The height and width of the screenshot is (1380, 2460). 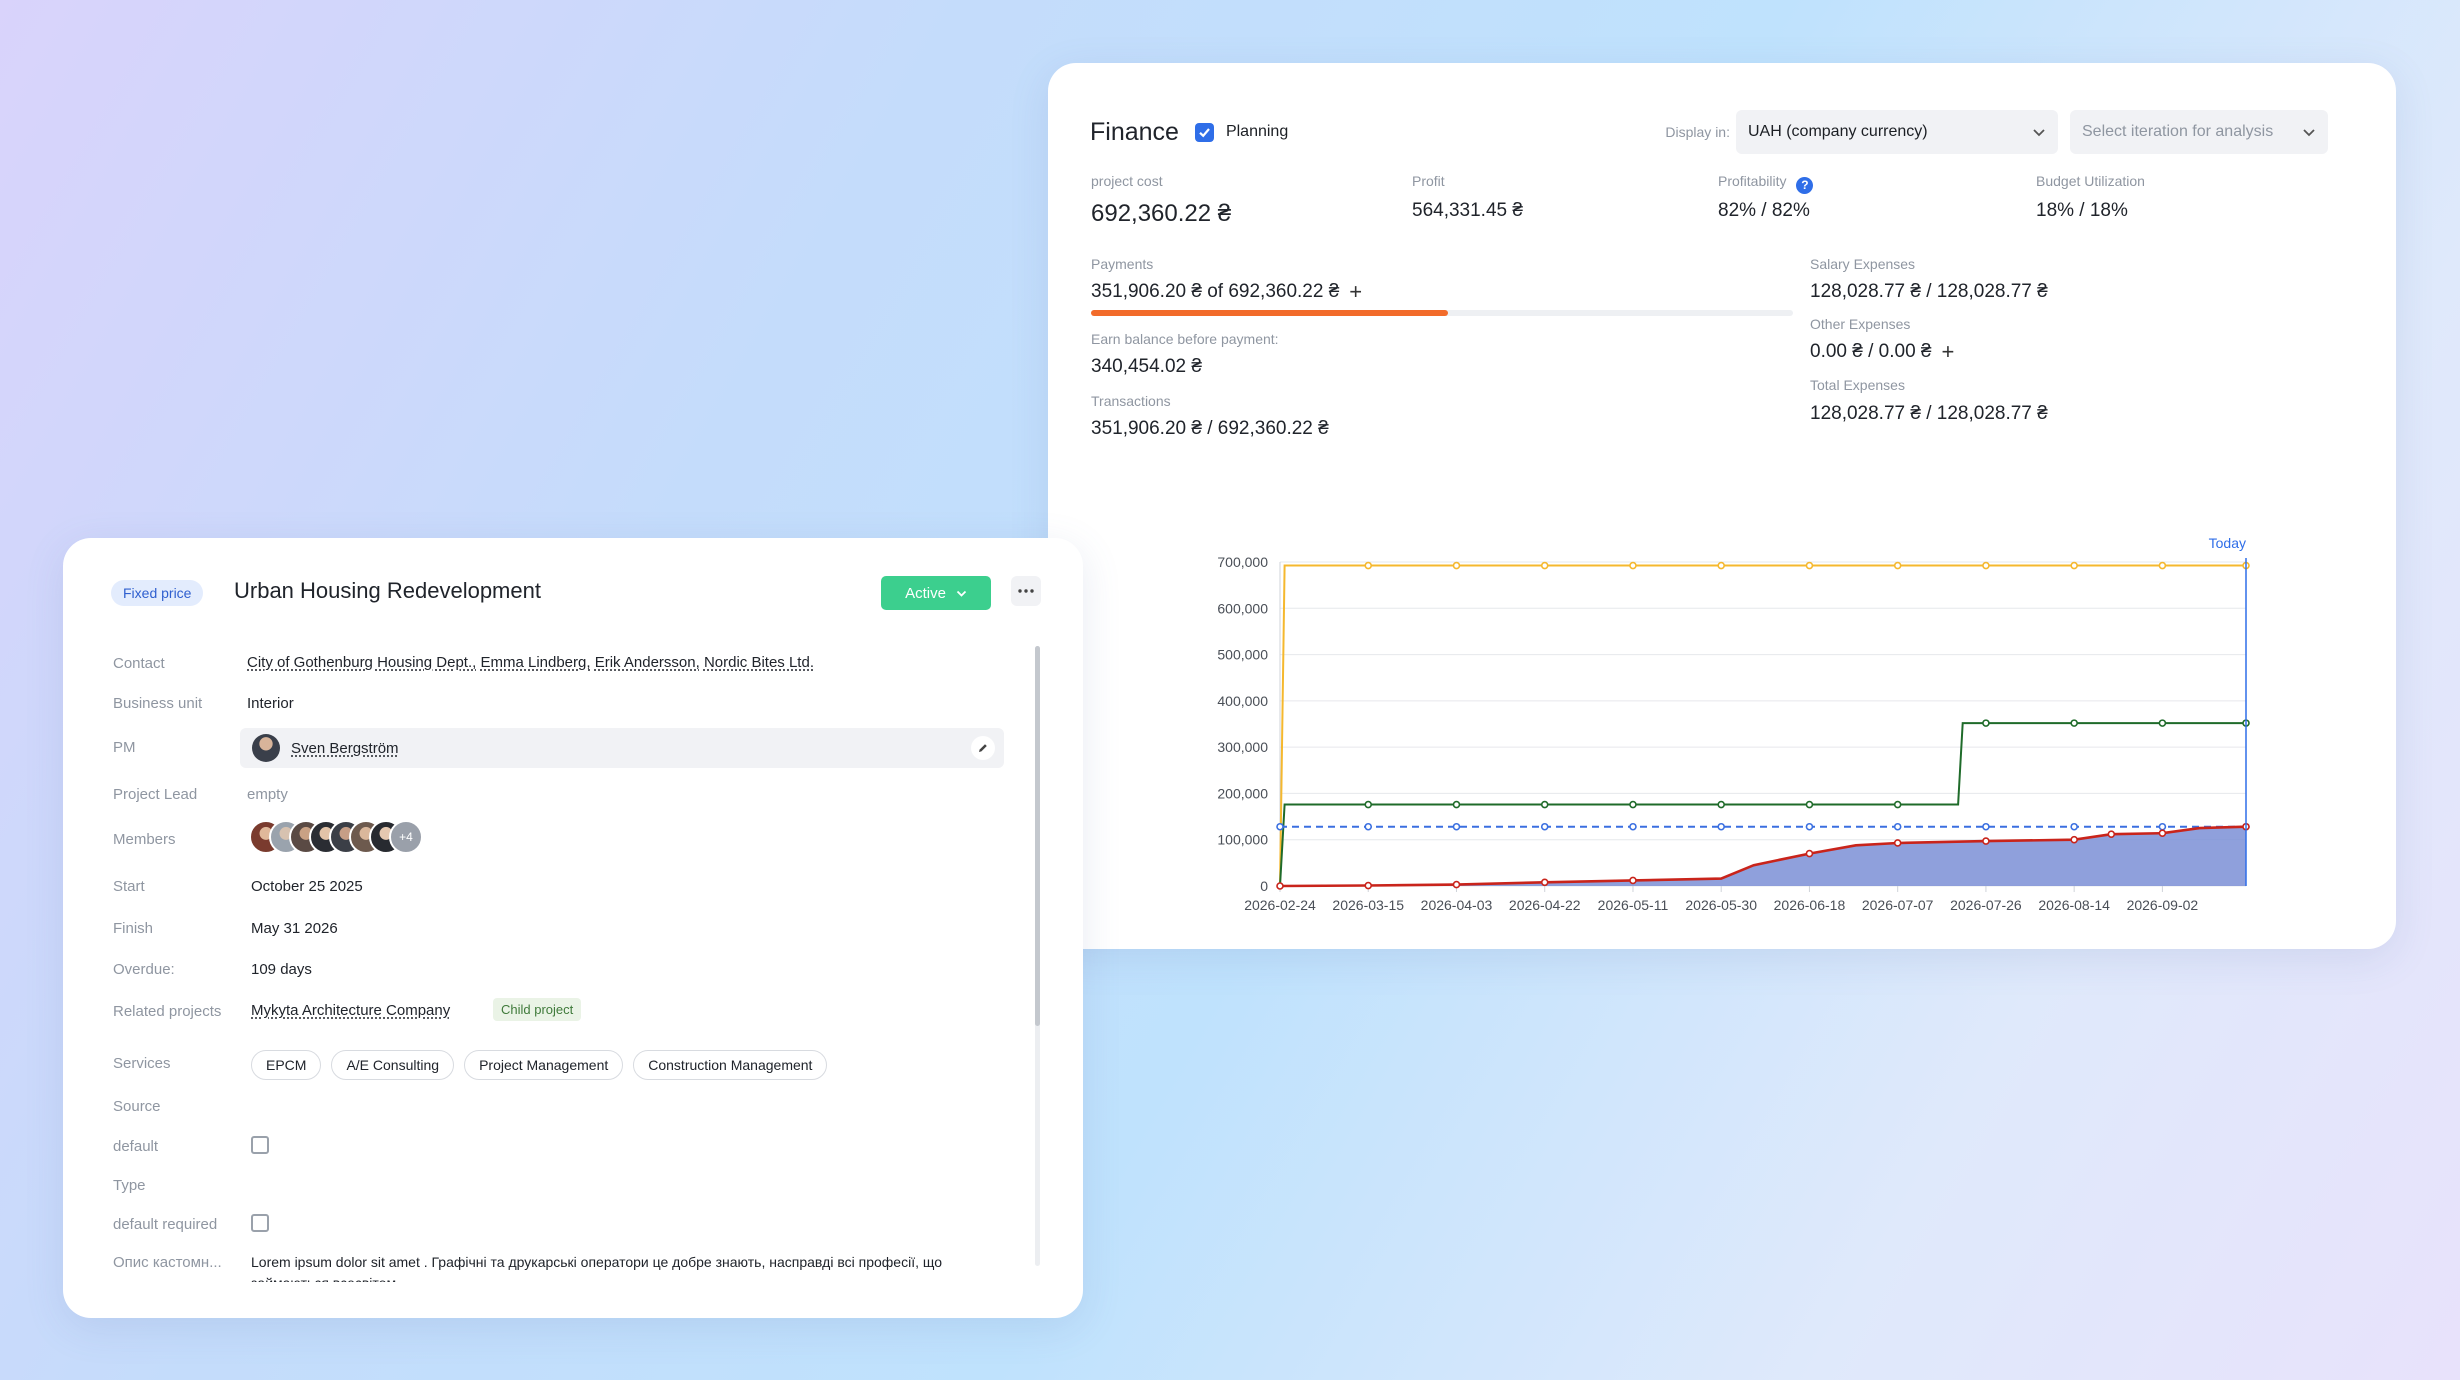 I want to click on planning-checkbox, so click(x=1204, y=132).